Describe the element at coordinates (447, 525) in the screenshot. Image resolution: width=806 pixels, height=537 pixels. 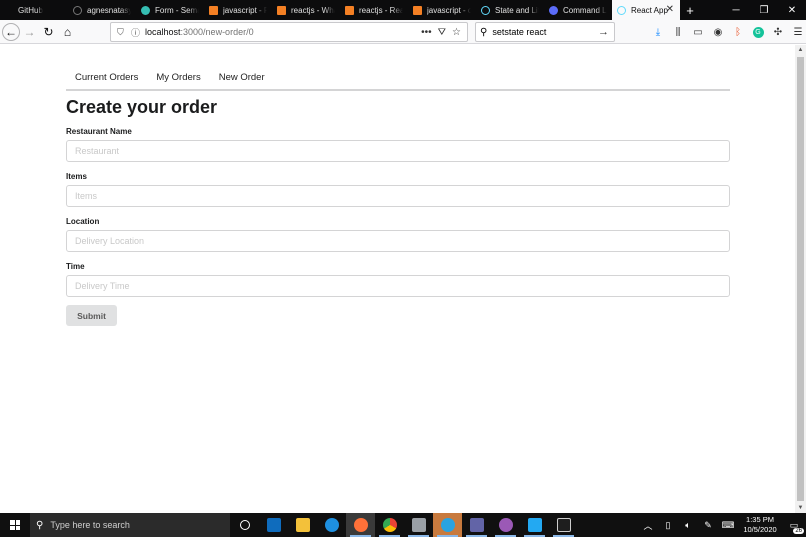
I see `telegram-icon` at that location.